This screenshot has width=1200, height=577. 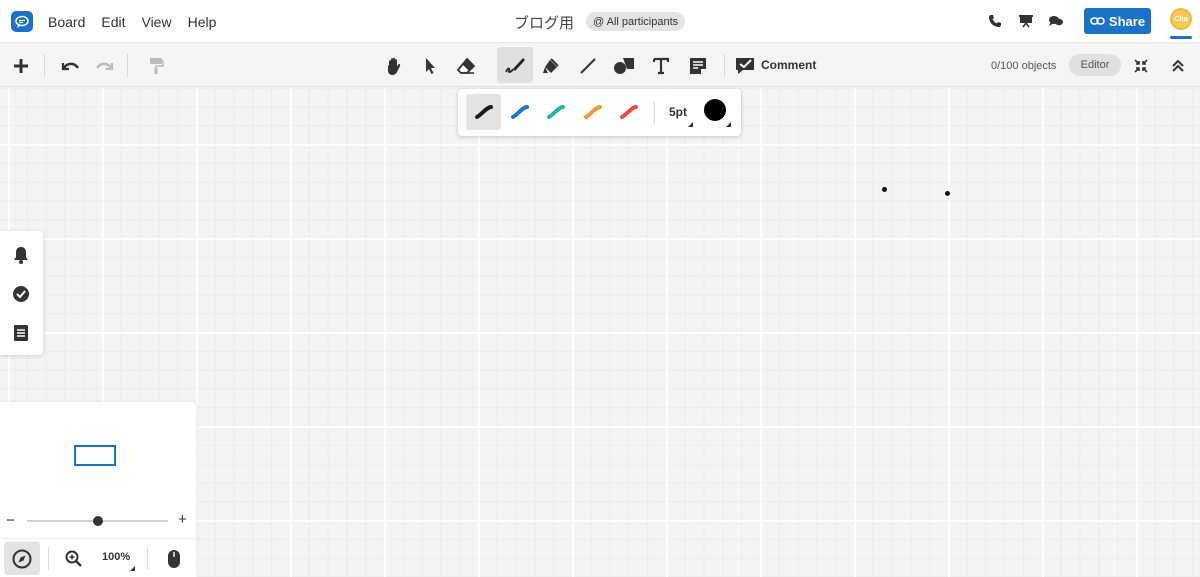 I want to click on avatar-text: Cha, so click(x=1181, y=19).